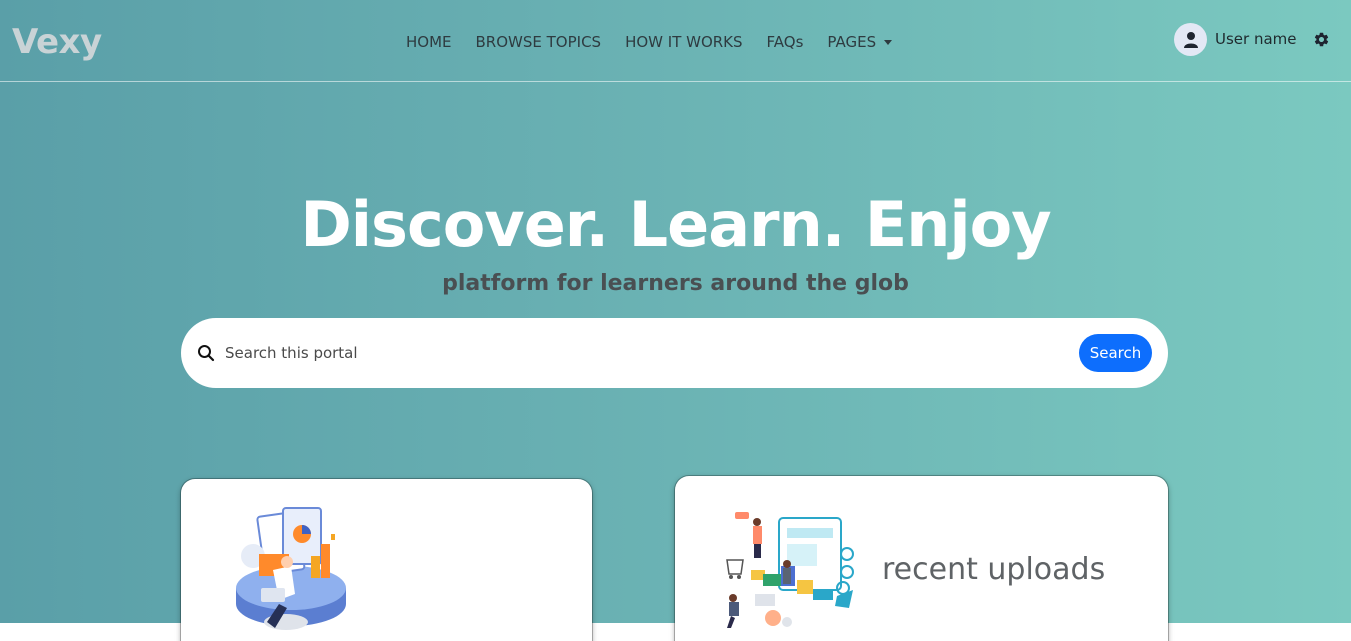 Image resolution: width=1351 pixels, height=641 pixels. I want to click on hero-title: Discover. Learn. Enjoy, so click(675, 224).